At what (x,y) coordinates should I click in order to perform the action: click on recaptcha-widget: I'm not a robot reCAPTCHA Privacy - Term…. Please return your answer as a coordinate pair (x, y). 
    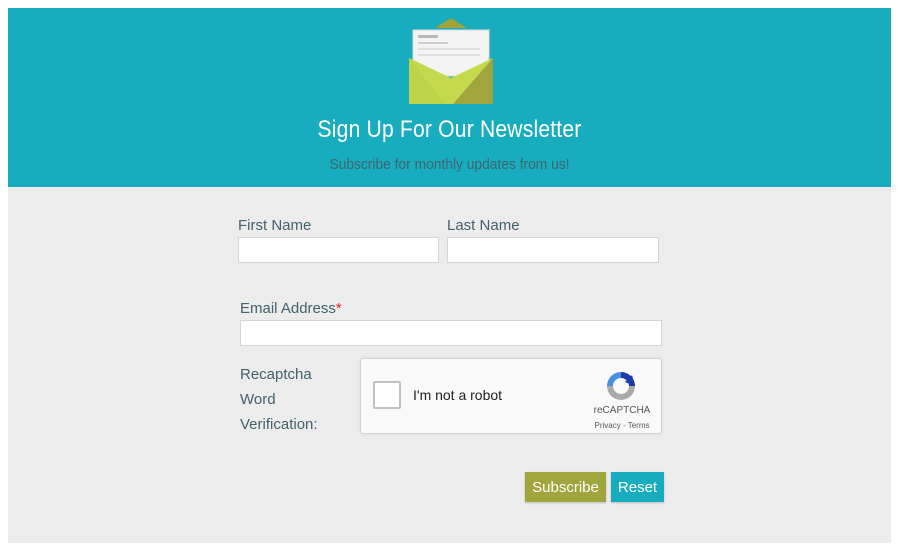
    Looking at the image, I should click on (511, 396).